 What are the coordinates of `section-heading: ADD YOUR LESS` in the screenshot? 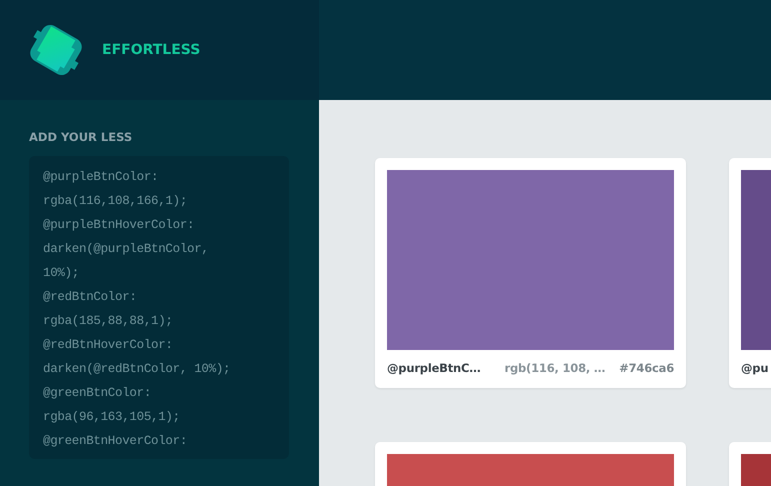 It's located at (81, 137).